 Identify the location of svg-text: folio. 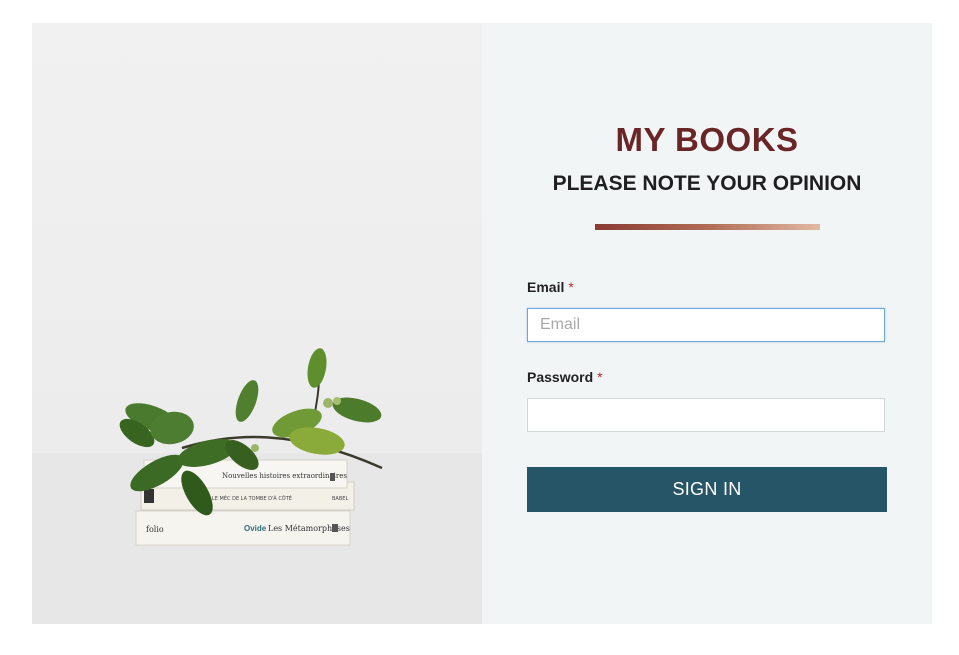
(155, 529).